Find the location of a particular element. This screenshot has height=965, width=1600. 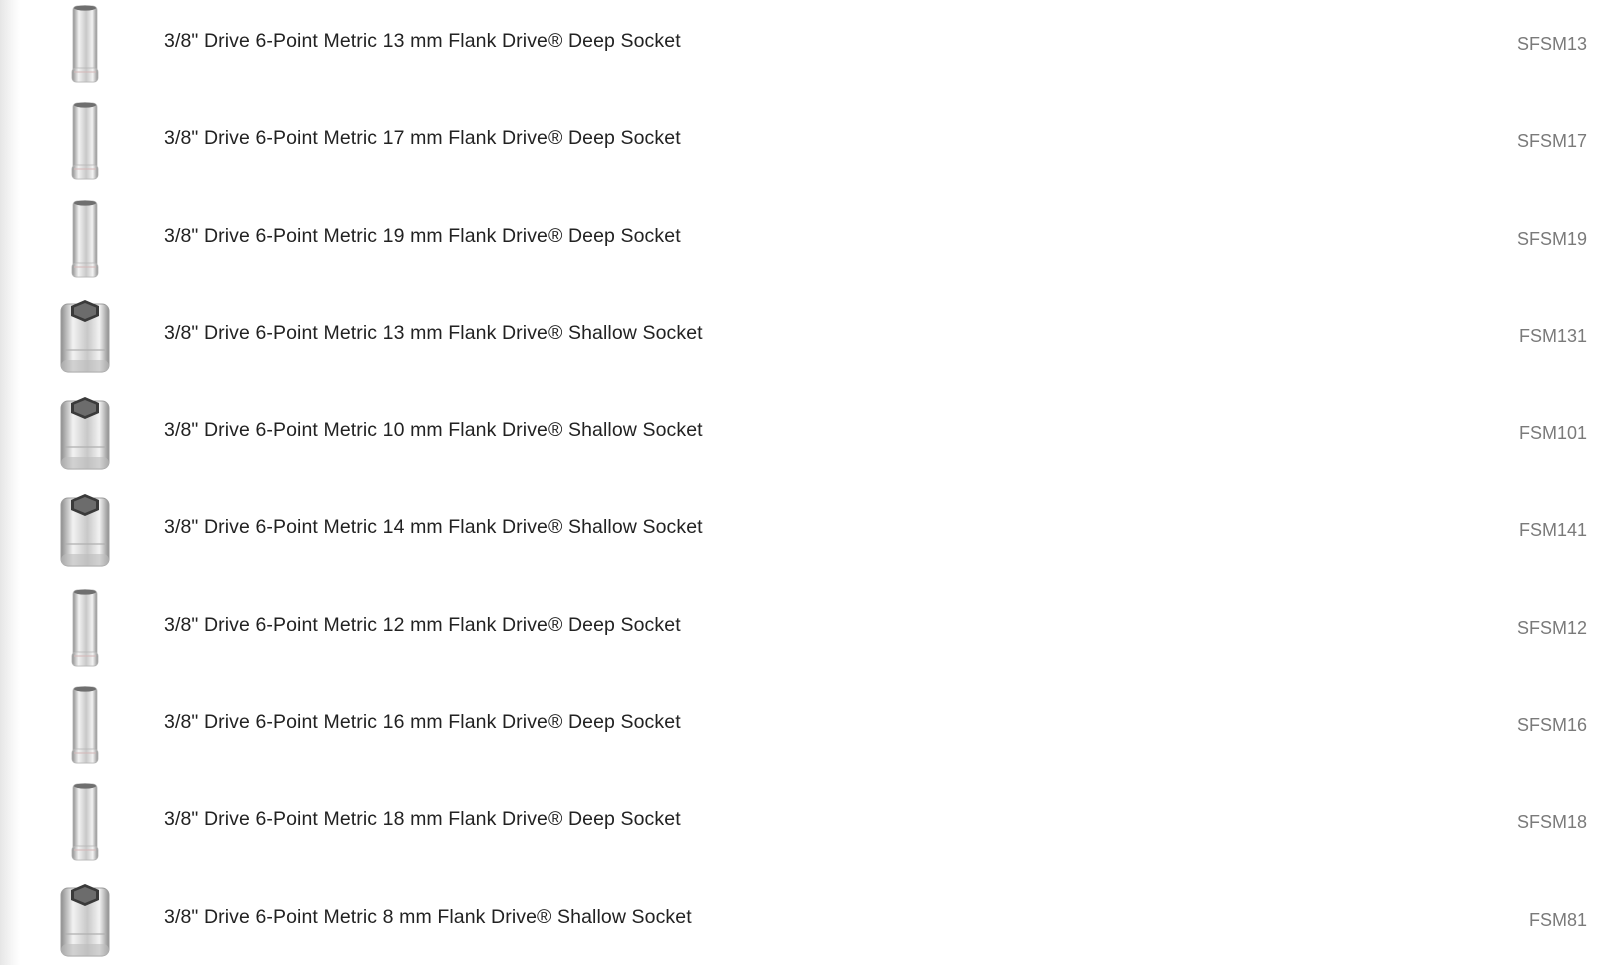

item-sku: FSM81 is located at coordinates (1557, 919).